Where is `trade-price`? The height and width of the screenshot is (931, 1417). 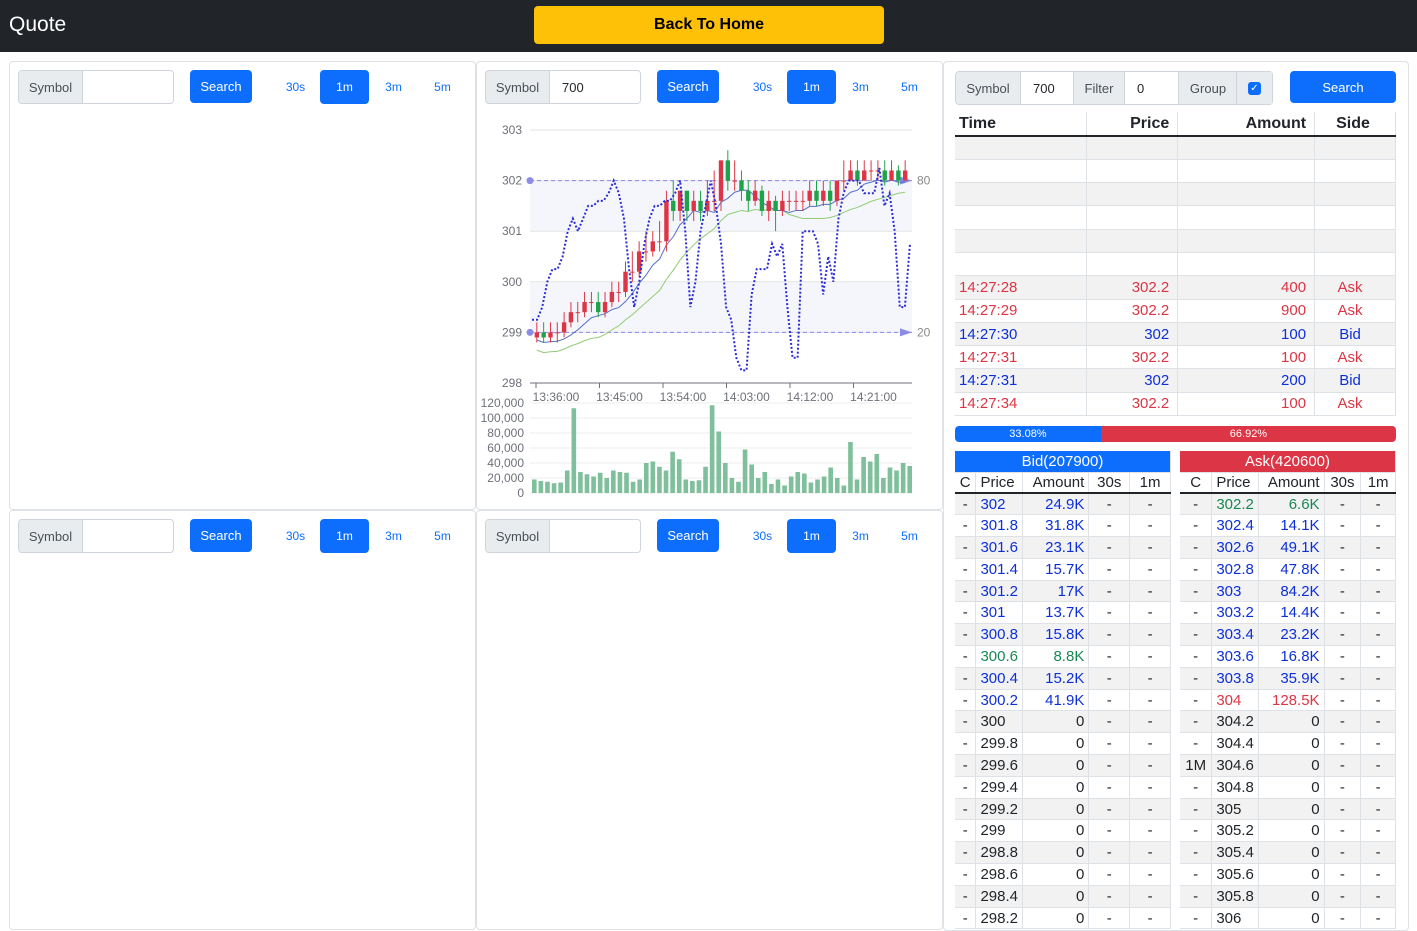 trade-price is located at coordinates (1132, 194).